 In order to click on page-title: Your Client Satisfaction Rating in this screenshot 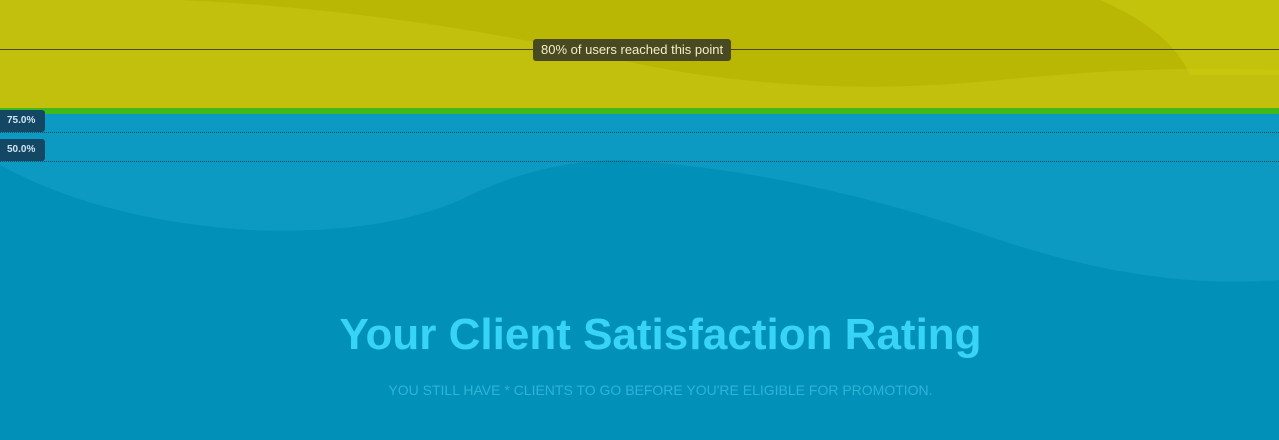, I will do `click(660, 334)`.